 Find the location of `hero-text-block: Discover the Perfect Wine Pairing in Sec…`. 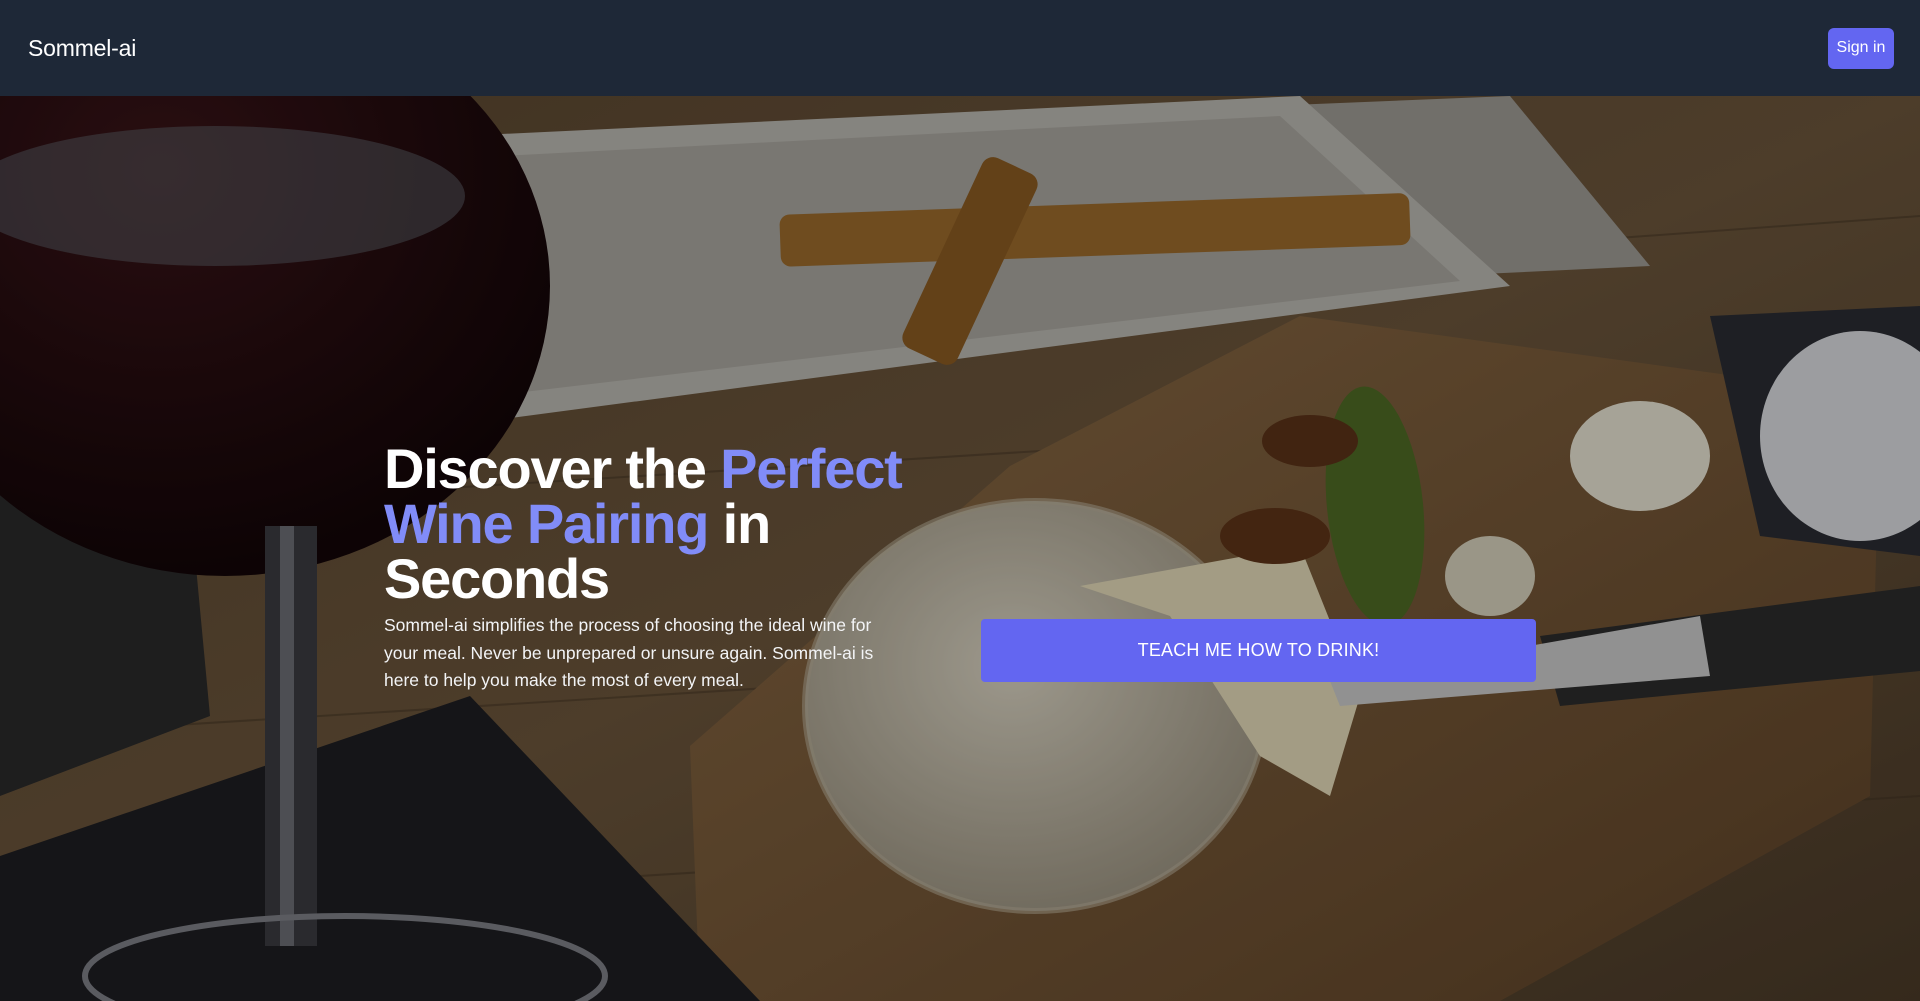

hero-text-block: Discover the Perfect Wine Pairing in Sec… is located at coordinates (644, 568).